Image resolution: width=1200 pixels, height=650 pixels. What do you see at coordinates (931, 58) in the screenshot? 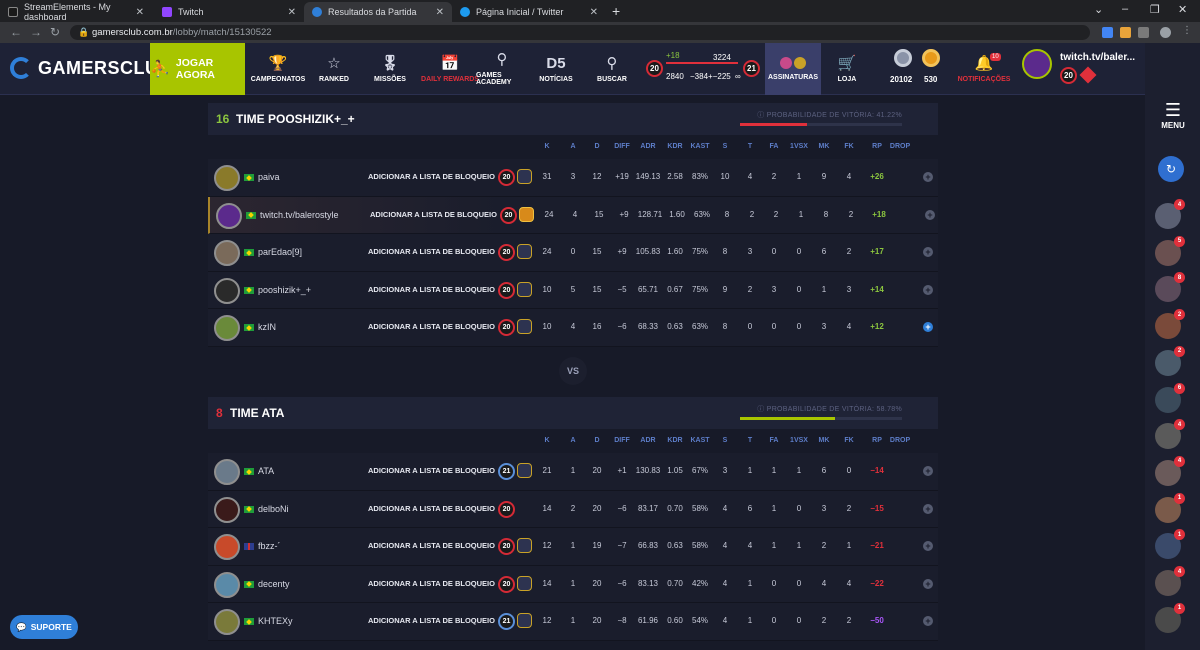
I see `gold-coin-icon` at bounding box center [931, 58].